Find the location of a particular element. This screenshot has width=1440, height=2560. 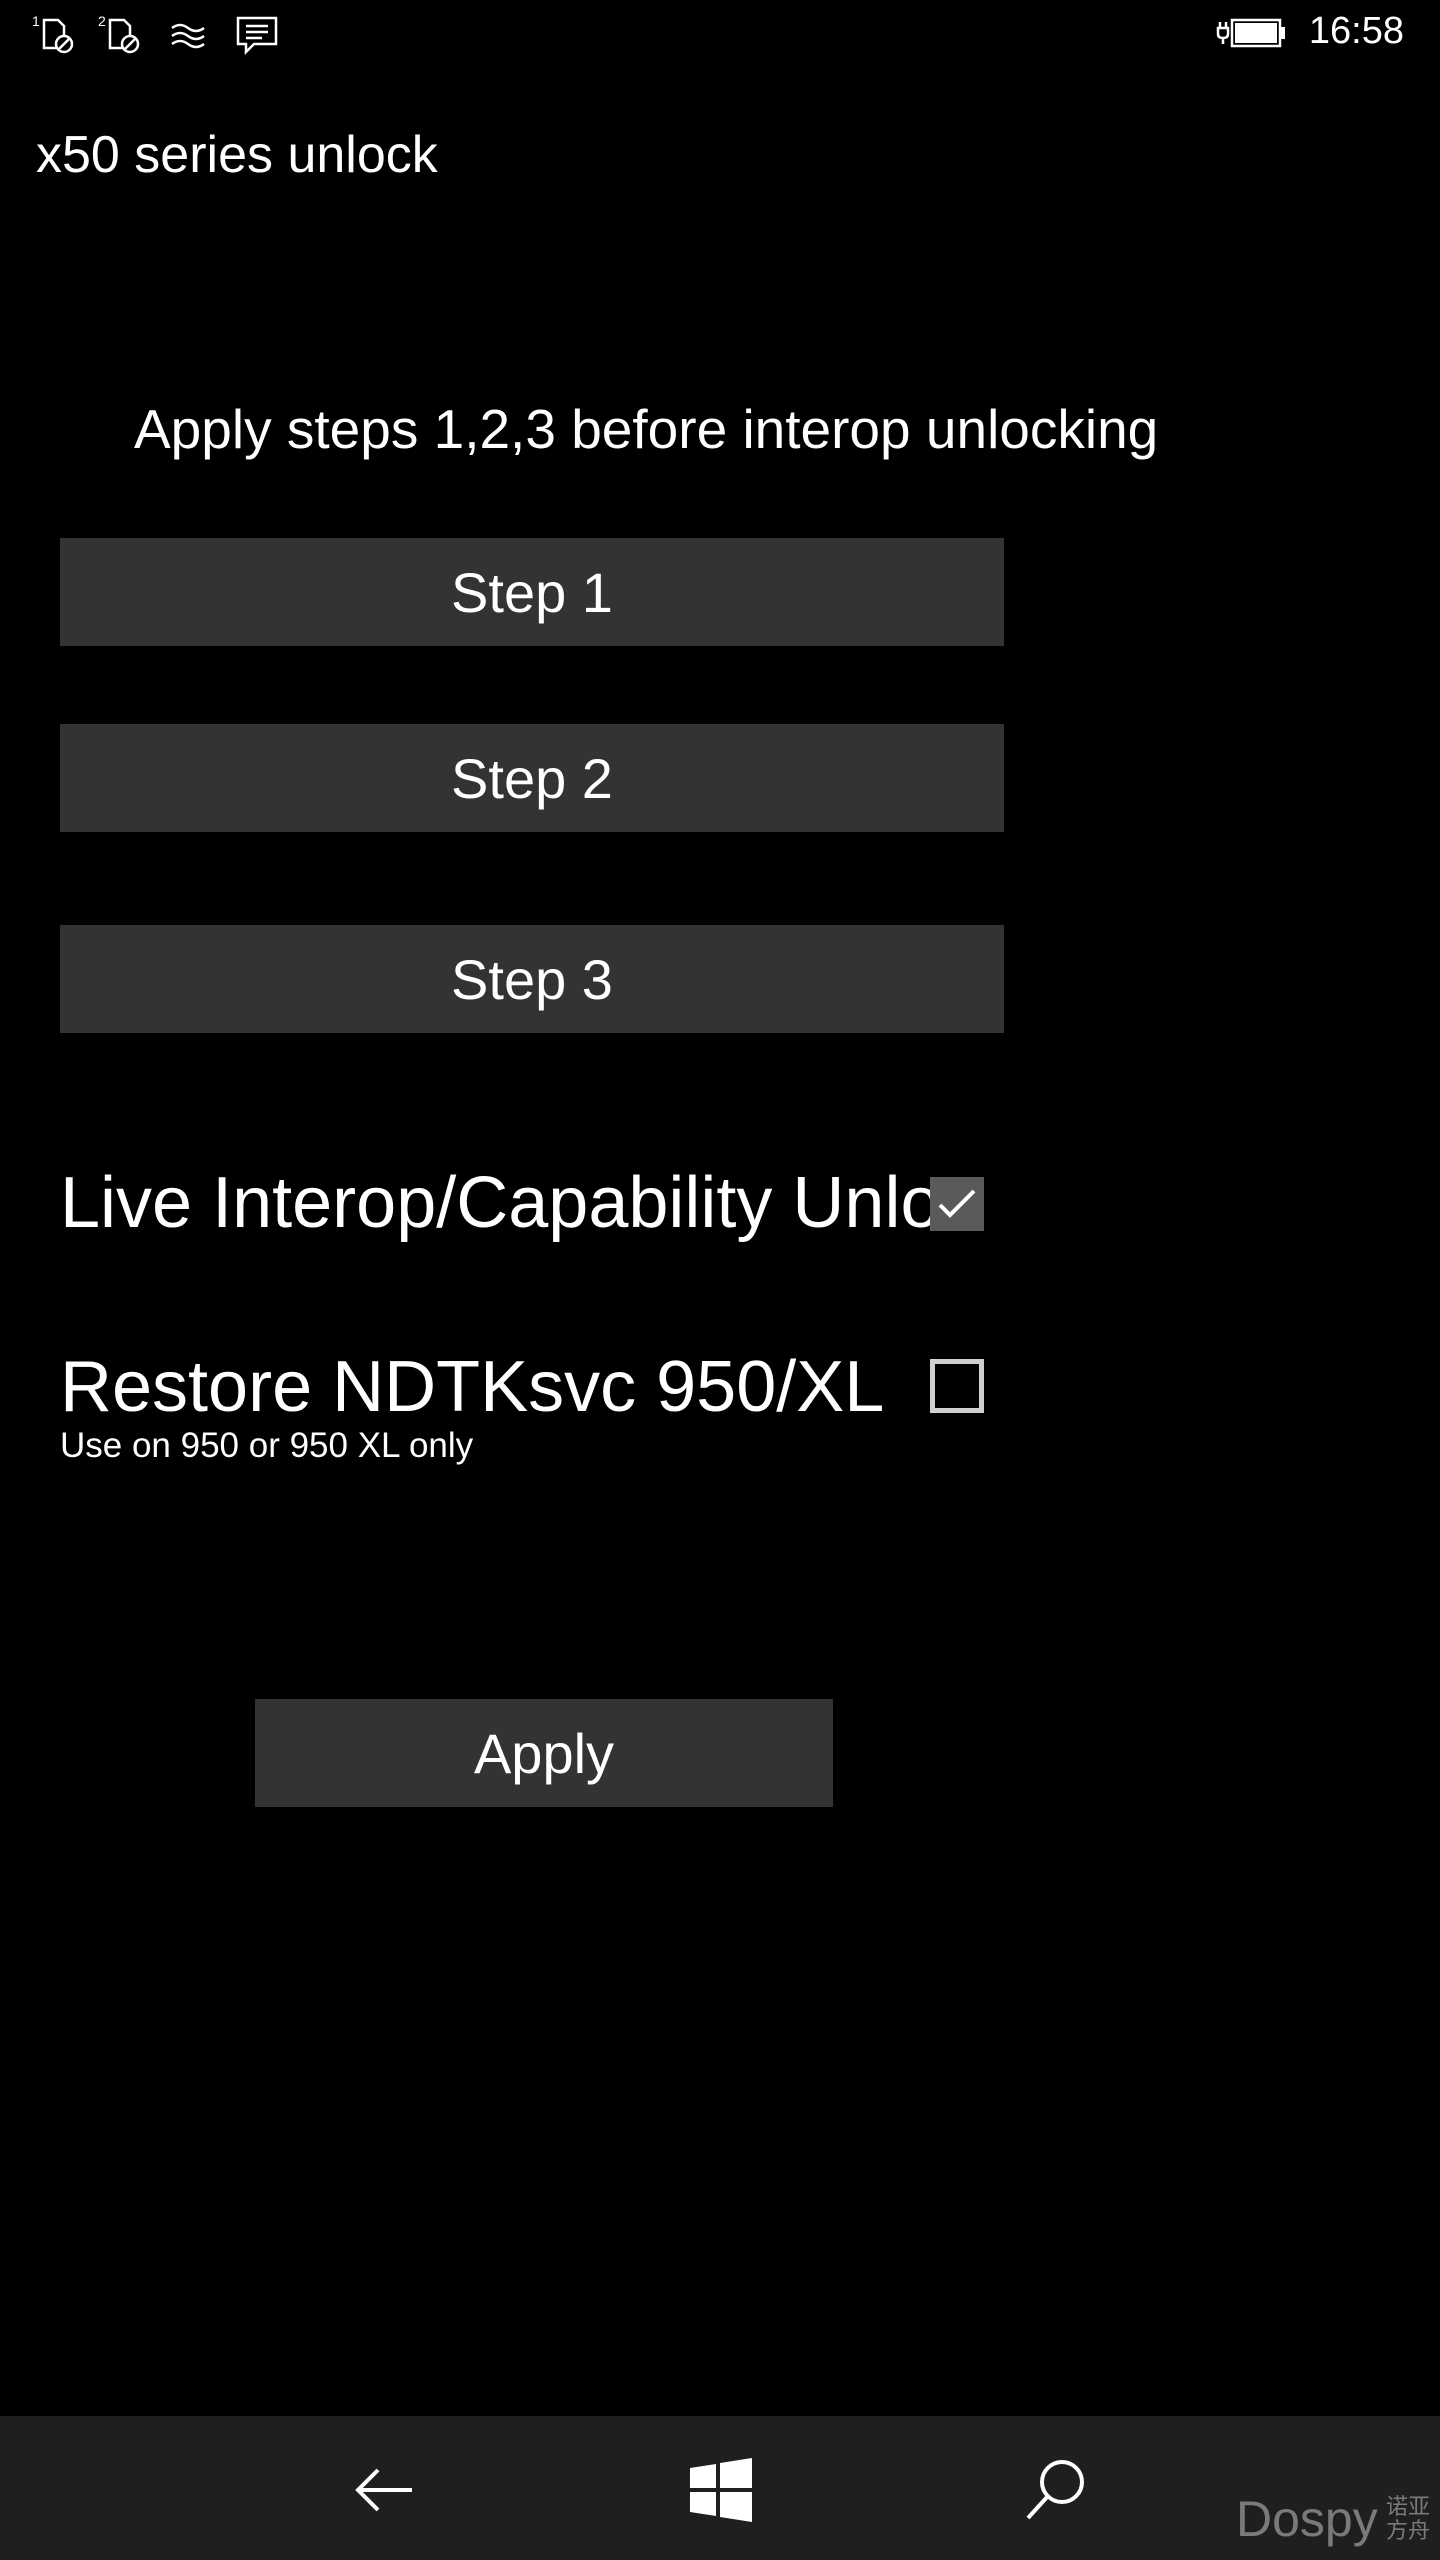

watermark-cn-text: 诺亚方舟 is located at coordinates (1408, 2519).